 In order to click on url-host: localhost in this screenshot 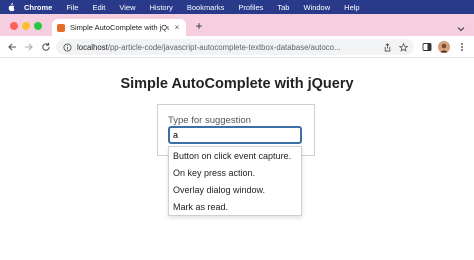, I will do `click(92, 47)`.